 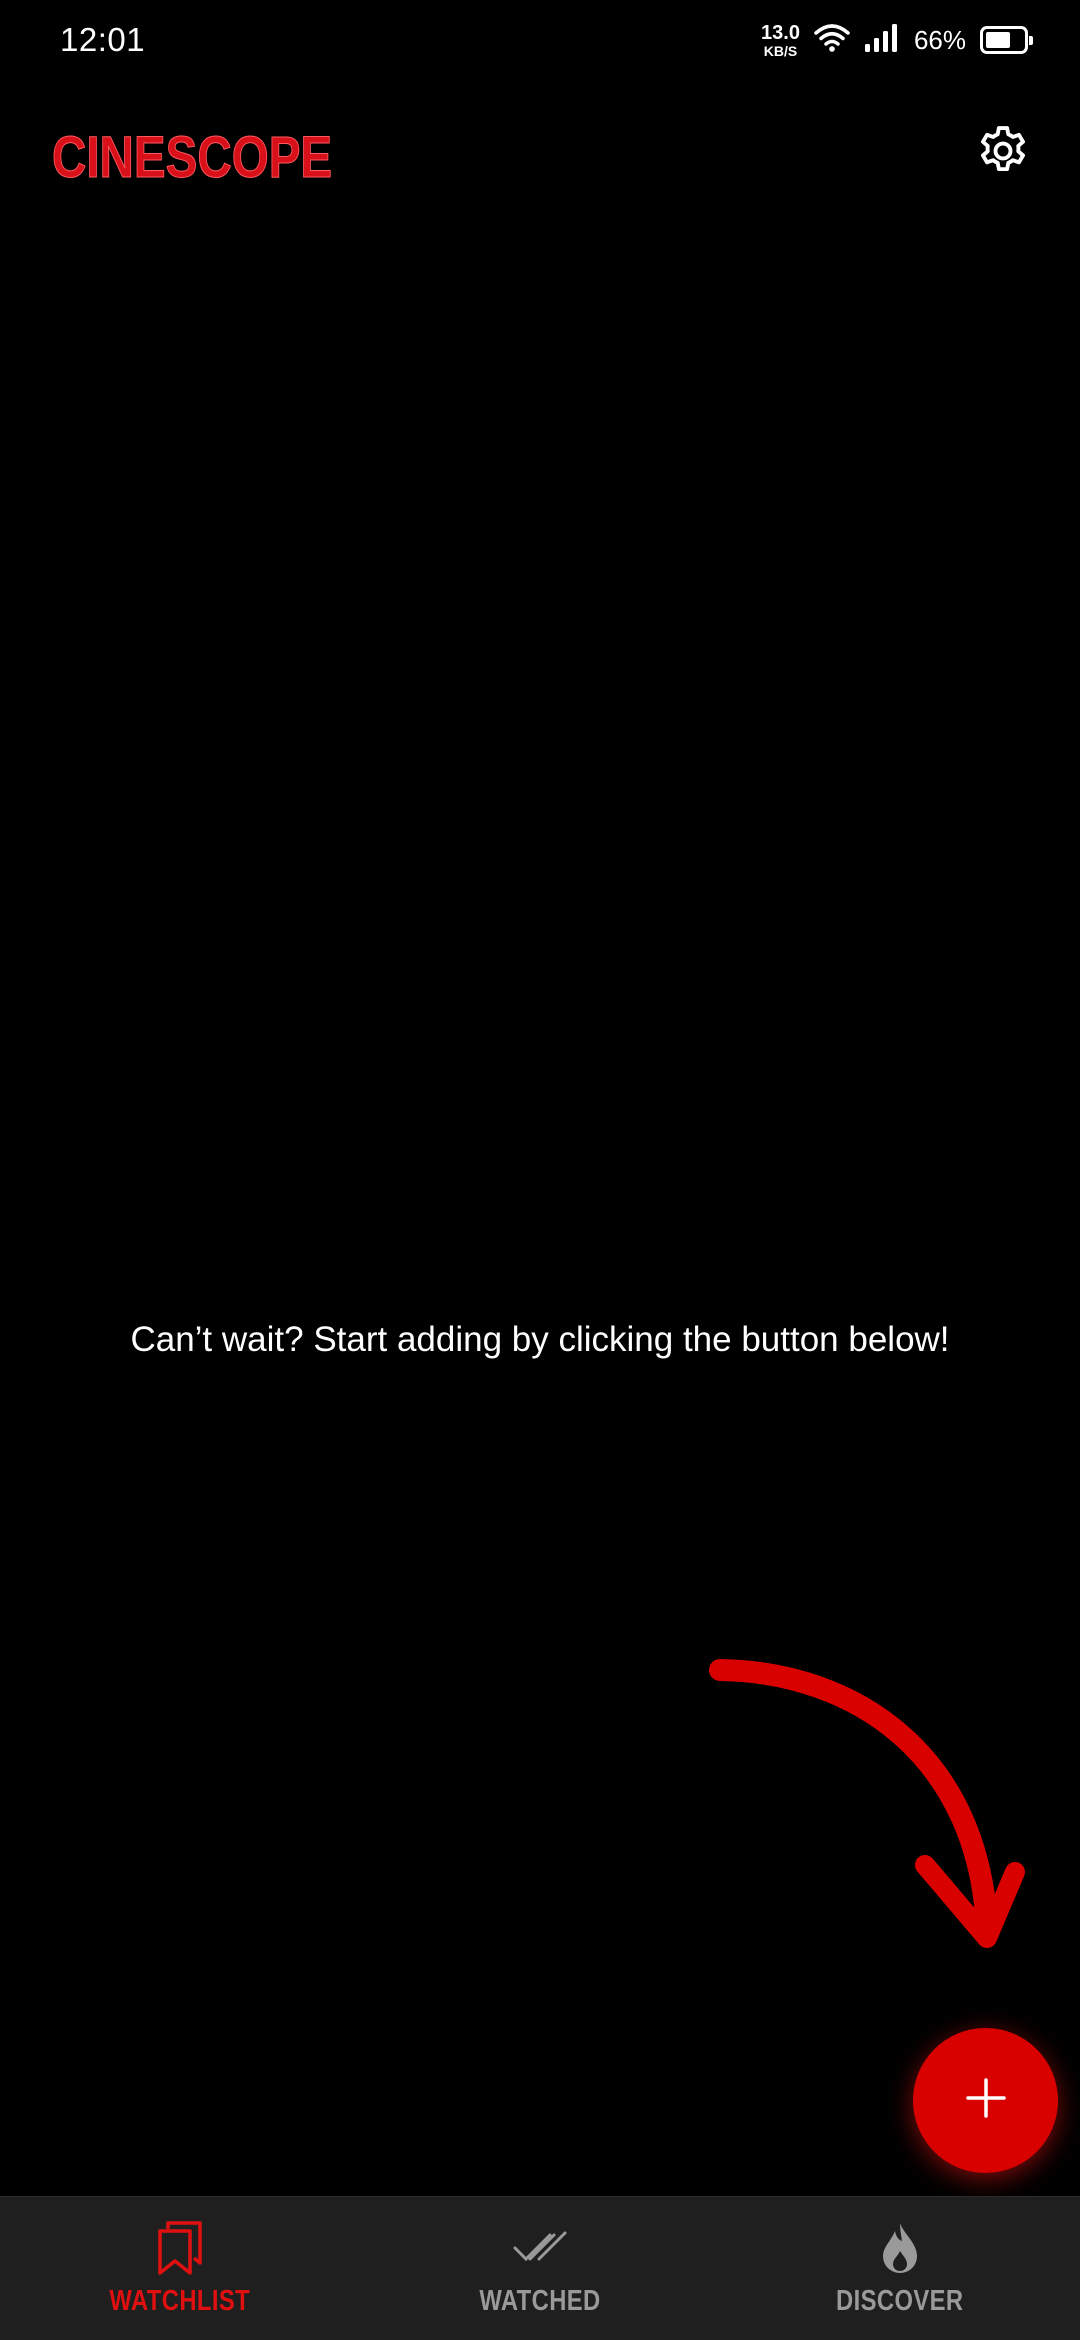 I want to click on status-indicators: 13.0 KB/S 66%, so click(x=897, y=40).